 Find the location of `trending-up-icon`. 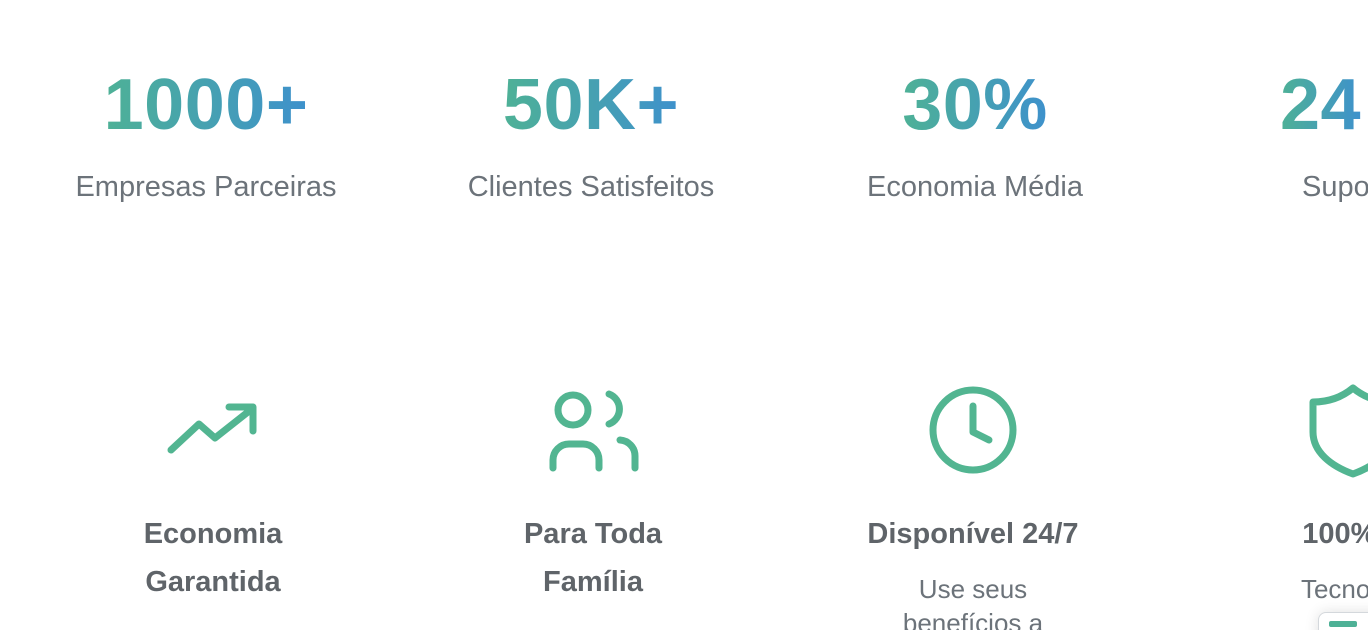

trending-up-icon is located at coordinates (213, 430).